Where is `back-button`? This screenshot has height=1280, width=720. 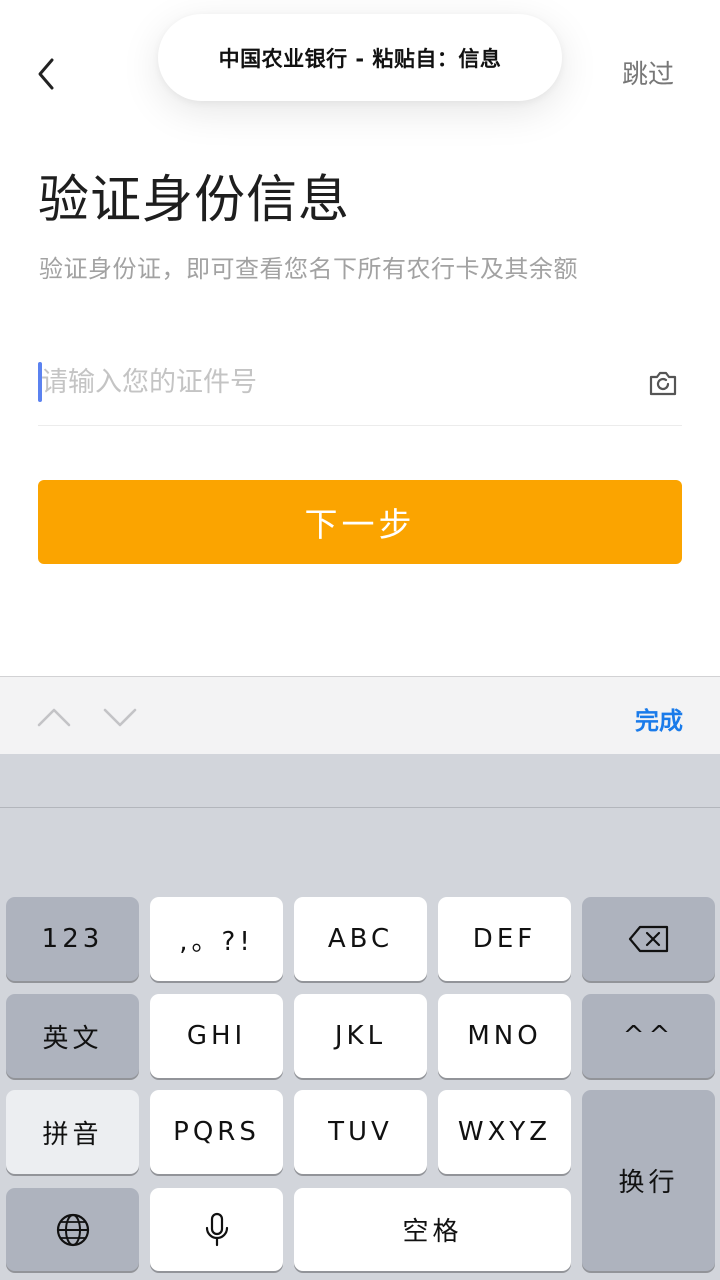
back-button is located at coordinates (46, 74).